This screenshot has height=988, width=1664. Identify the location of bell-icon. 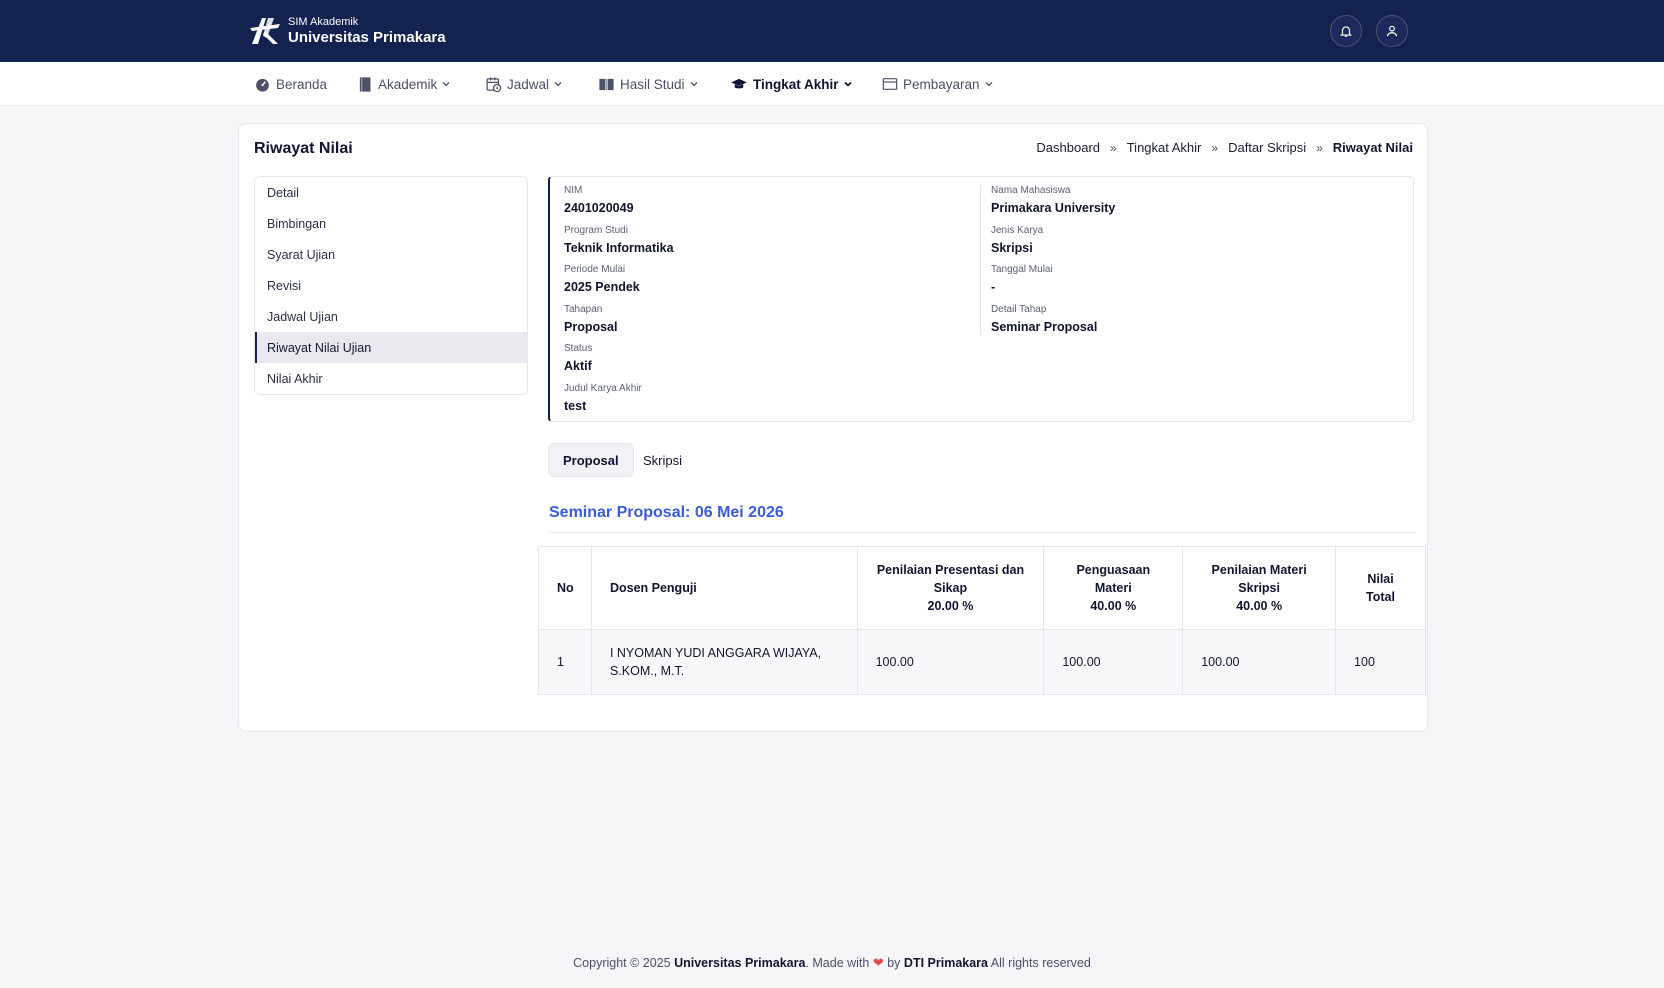
(1346, 31).